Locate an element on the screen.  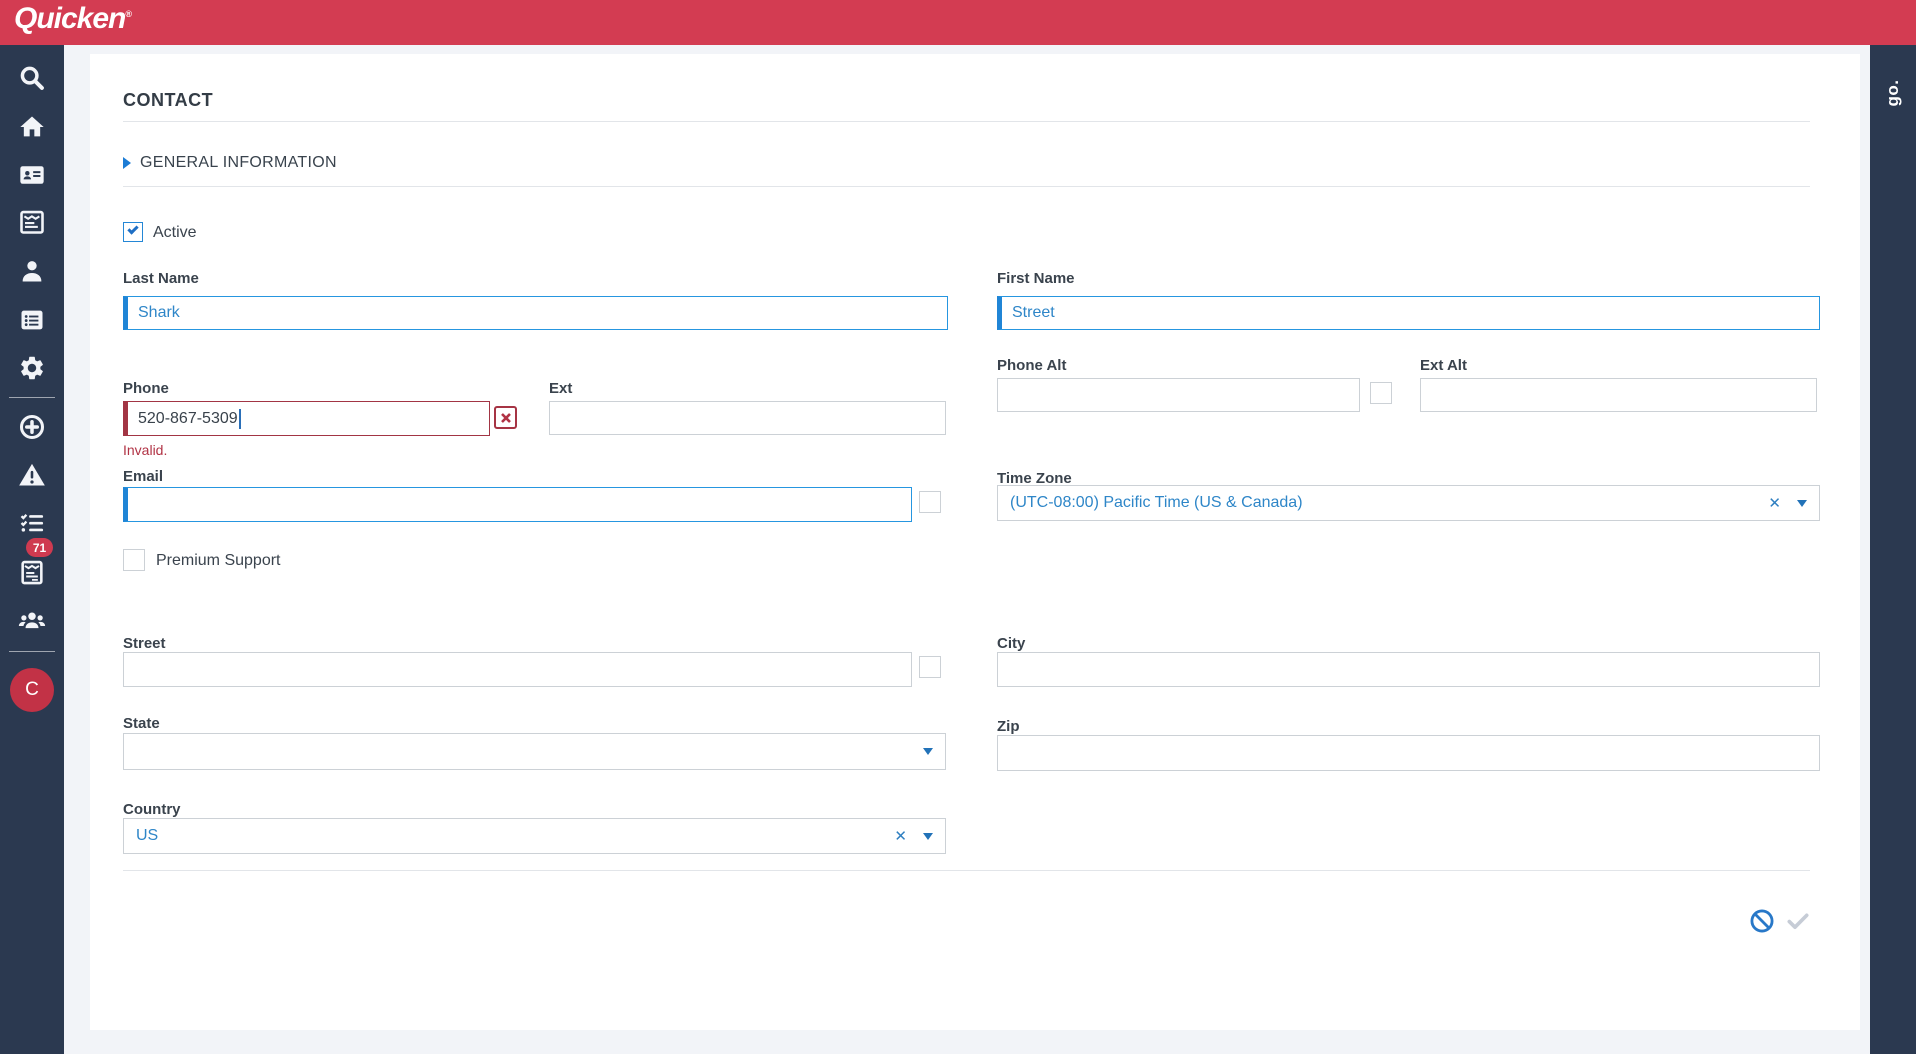
ext-input is located at coordinates (747, 418).